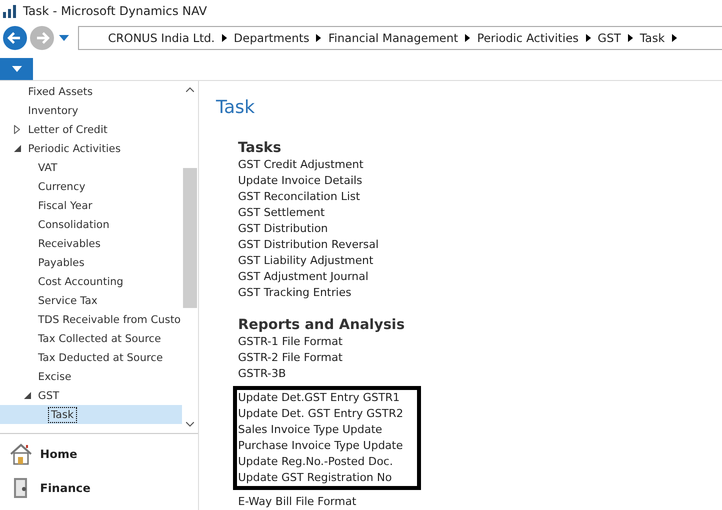  I want to click on action-link: GSTR-2 File Format, so click(290, 358).